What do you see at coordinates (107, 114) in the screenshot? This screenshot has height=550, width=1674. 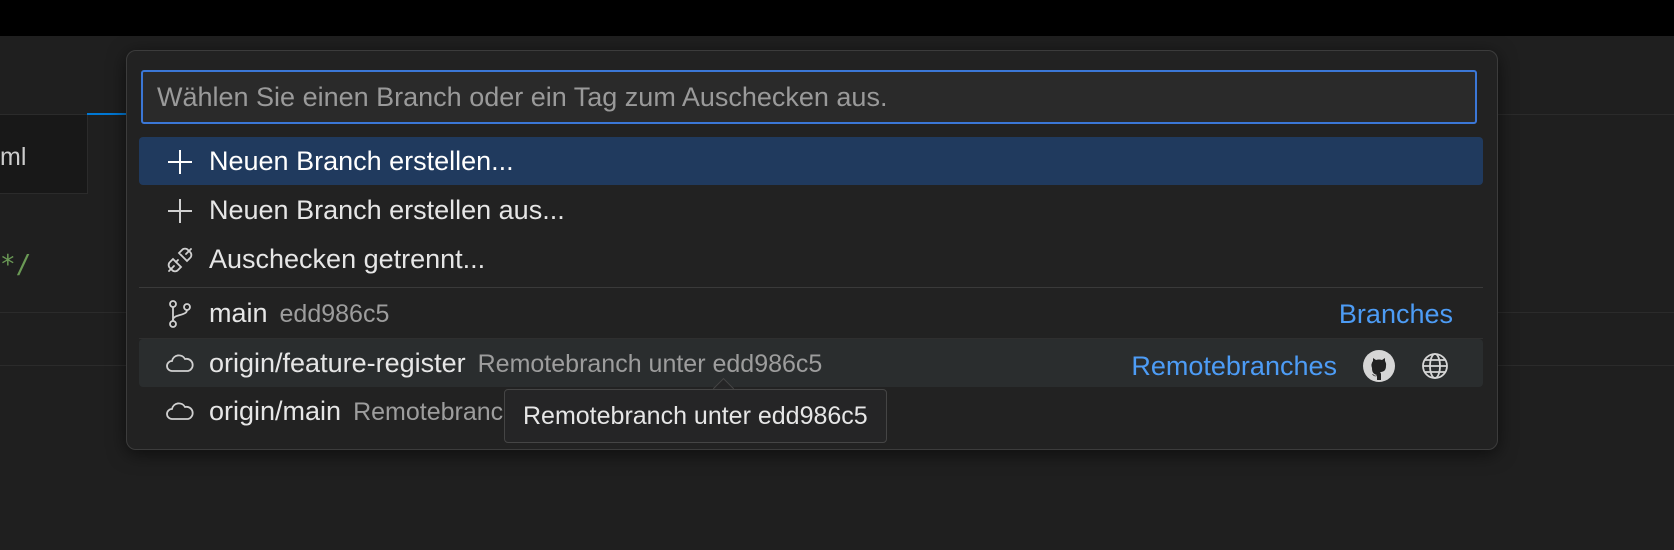 I see `active-tab-indicator` at bounding box center [107, 114].